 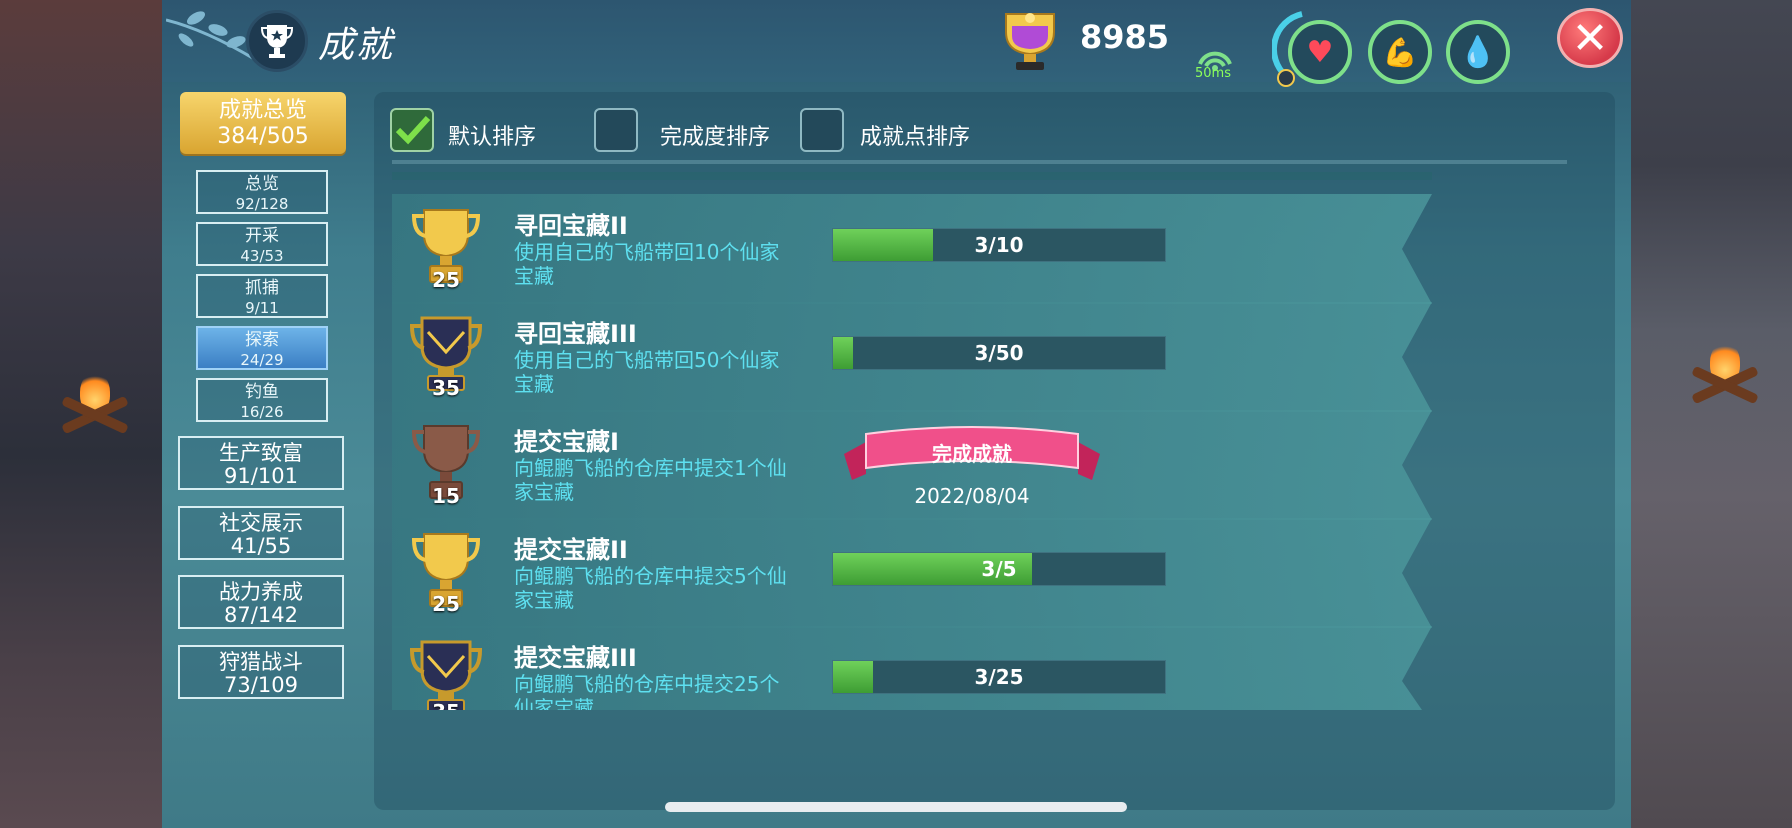 I want to click on background-scene-left, so click(x=81, y=414).